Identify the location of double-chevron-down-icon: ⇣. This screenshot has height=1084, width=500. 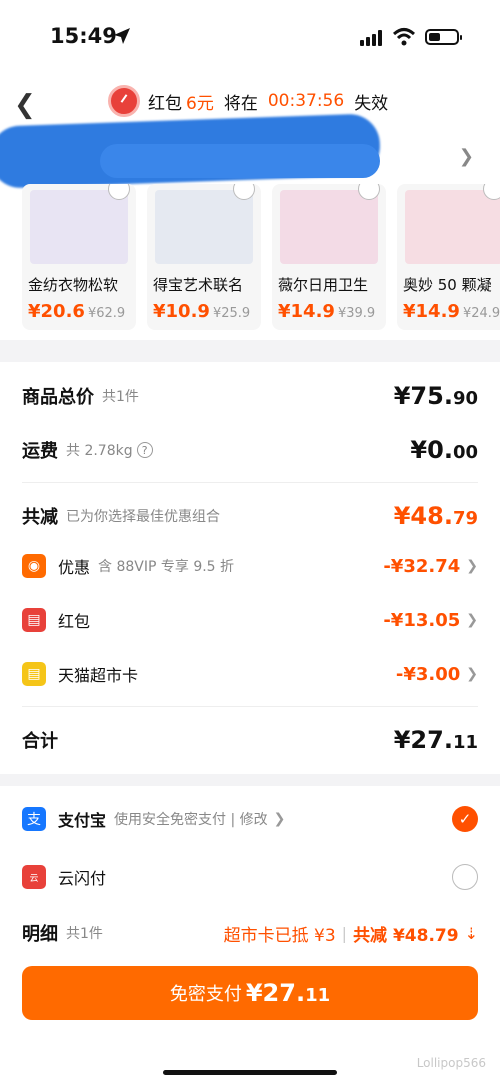
(471, 933).